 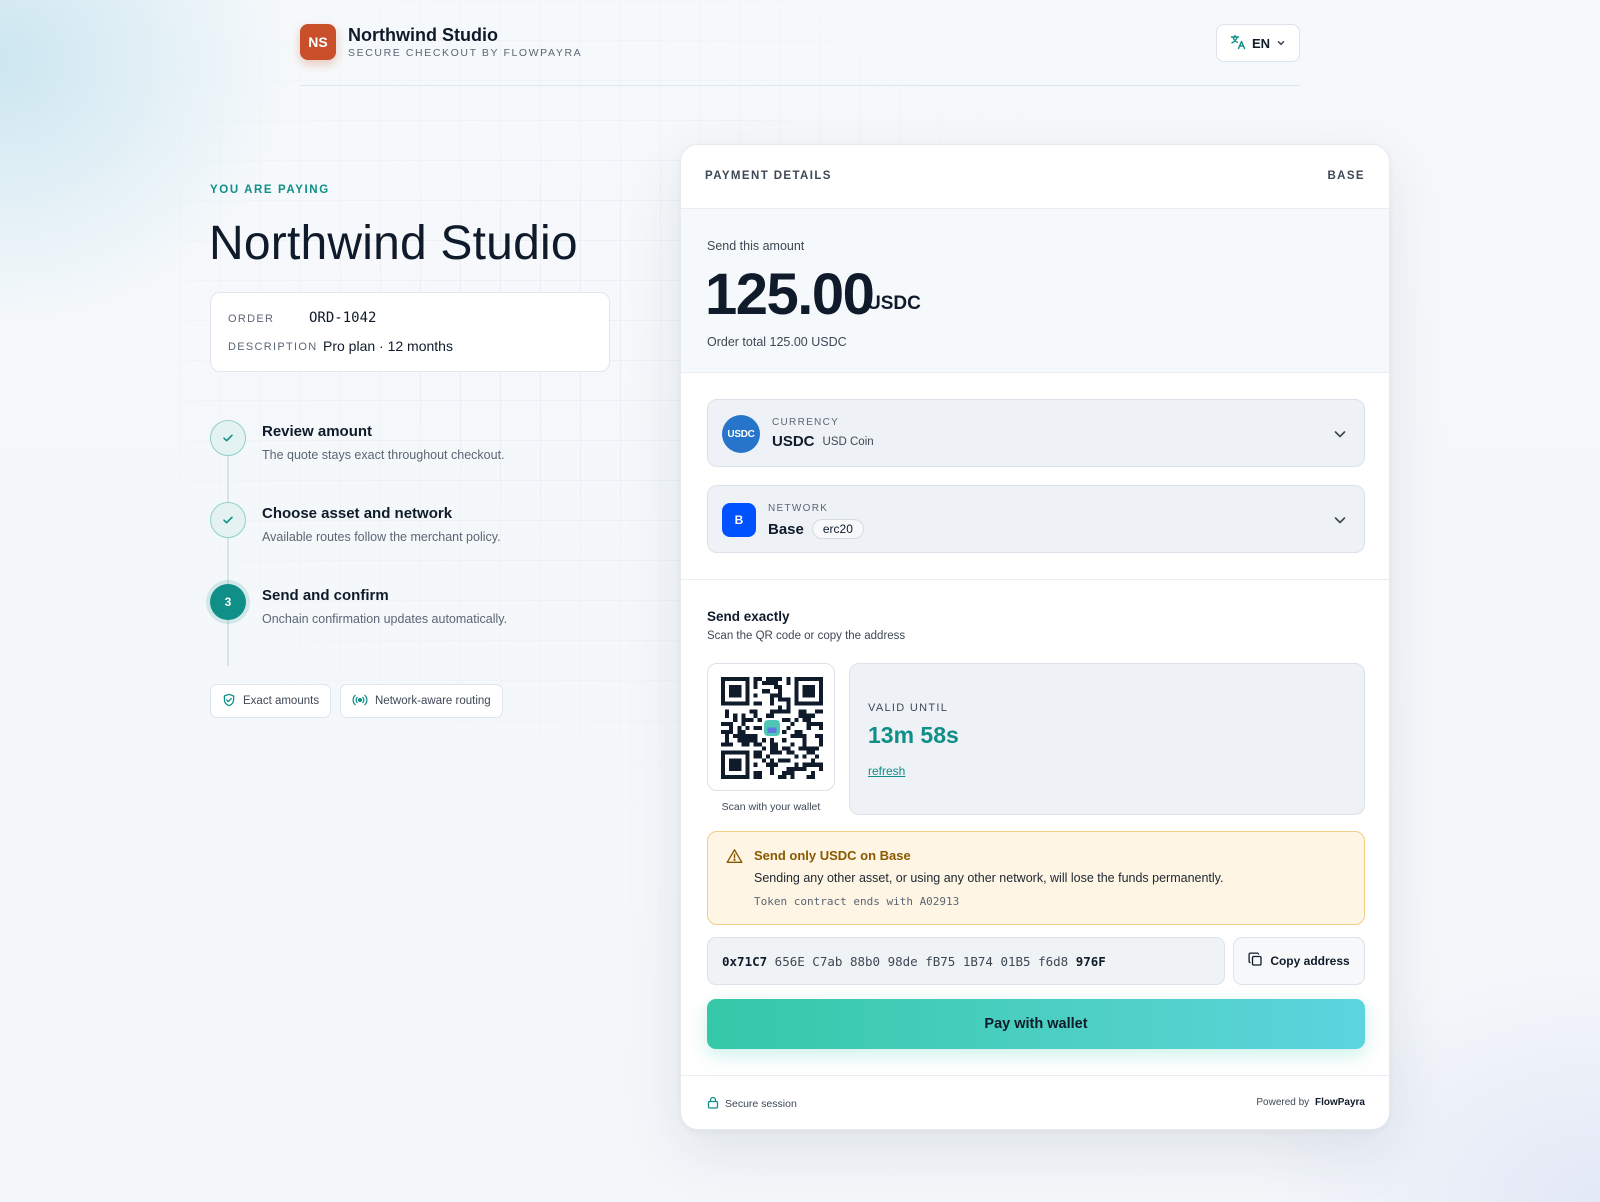 I want to click on step-number-badge: 3, so click(x=228, y=602).